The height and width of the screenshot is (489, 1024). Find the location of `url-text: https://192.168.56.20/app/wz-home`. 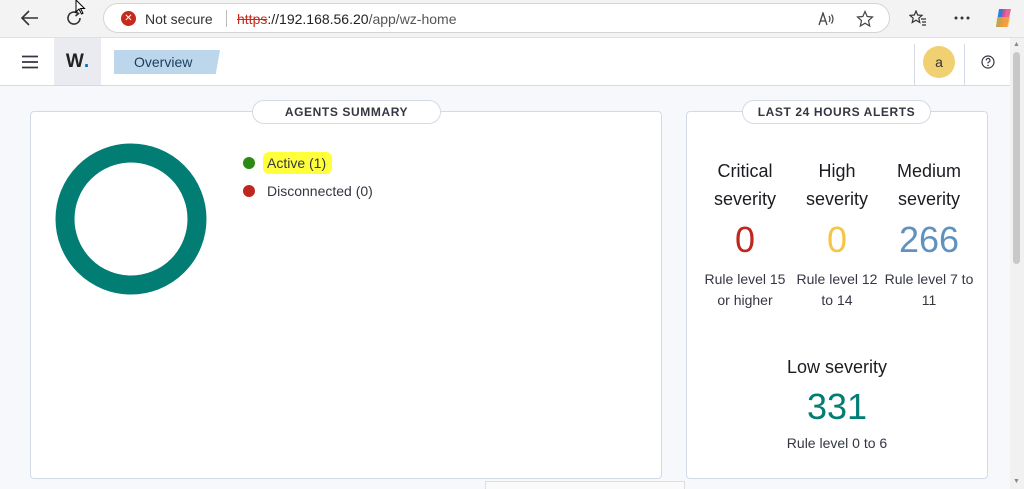

url-text: https://192.168.56.20/app/wz-home is located at coordinates (347, 19).